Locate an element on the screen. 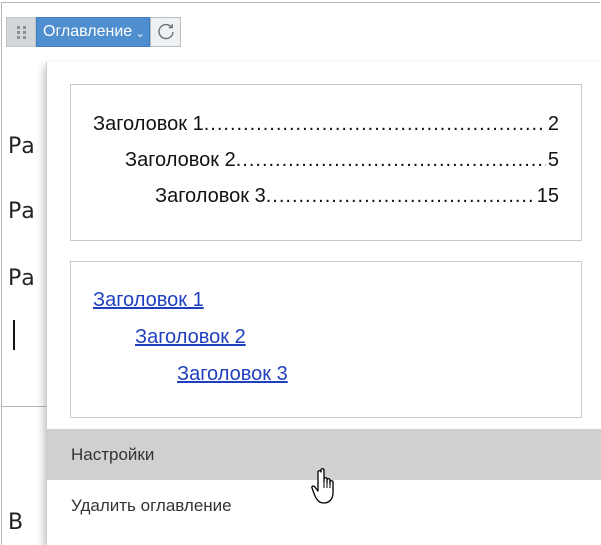  drag-handle-icon is located at coordinates (21, 32).